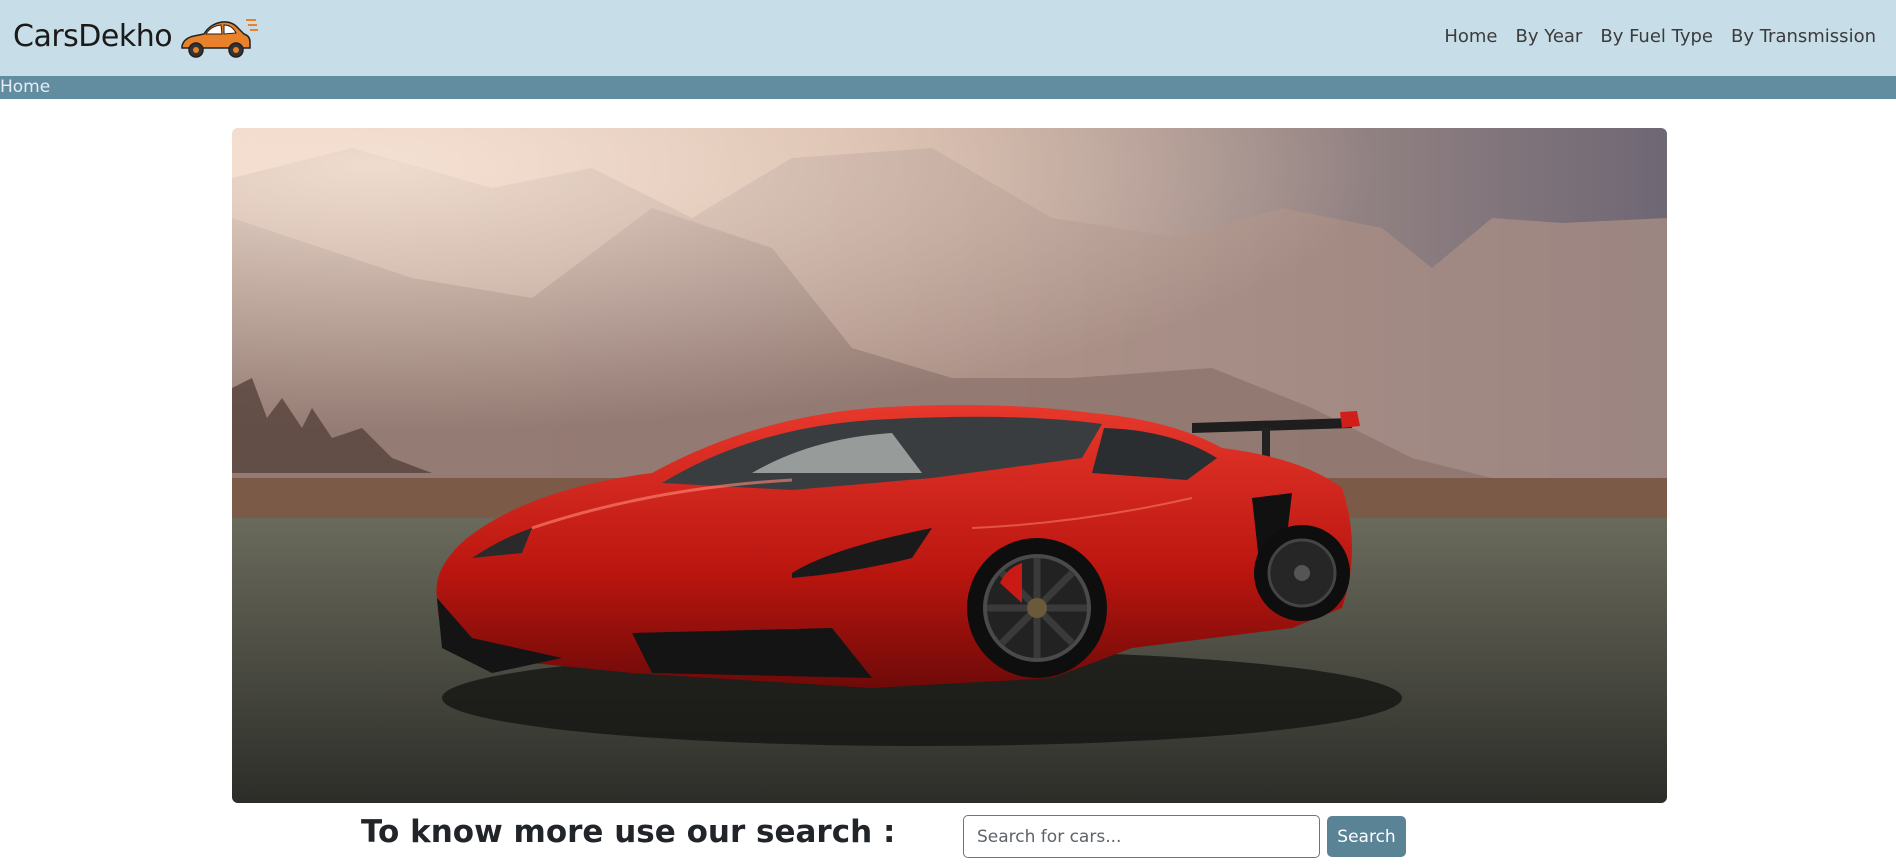  What do you see at coordinates (1470, 36) in the screenshot?
I see `nav-home: Home` at bounding box center [1470, 36].